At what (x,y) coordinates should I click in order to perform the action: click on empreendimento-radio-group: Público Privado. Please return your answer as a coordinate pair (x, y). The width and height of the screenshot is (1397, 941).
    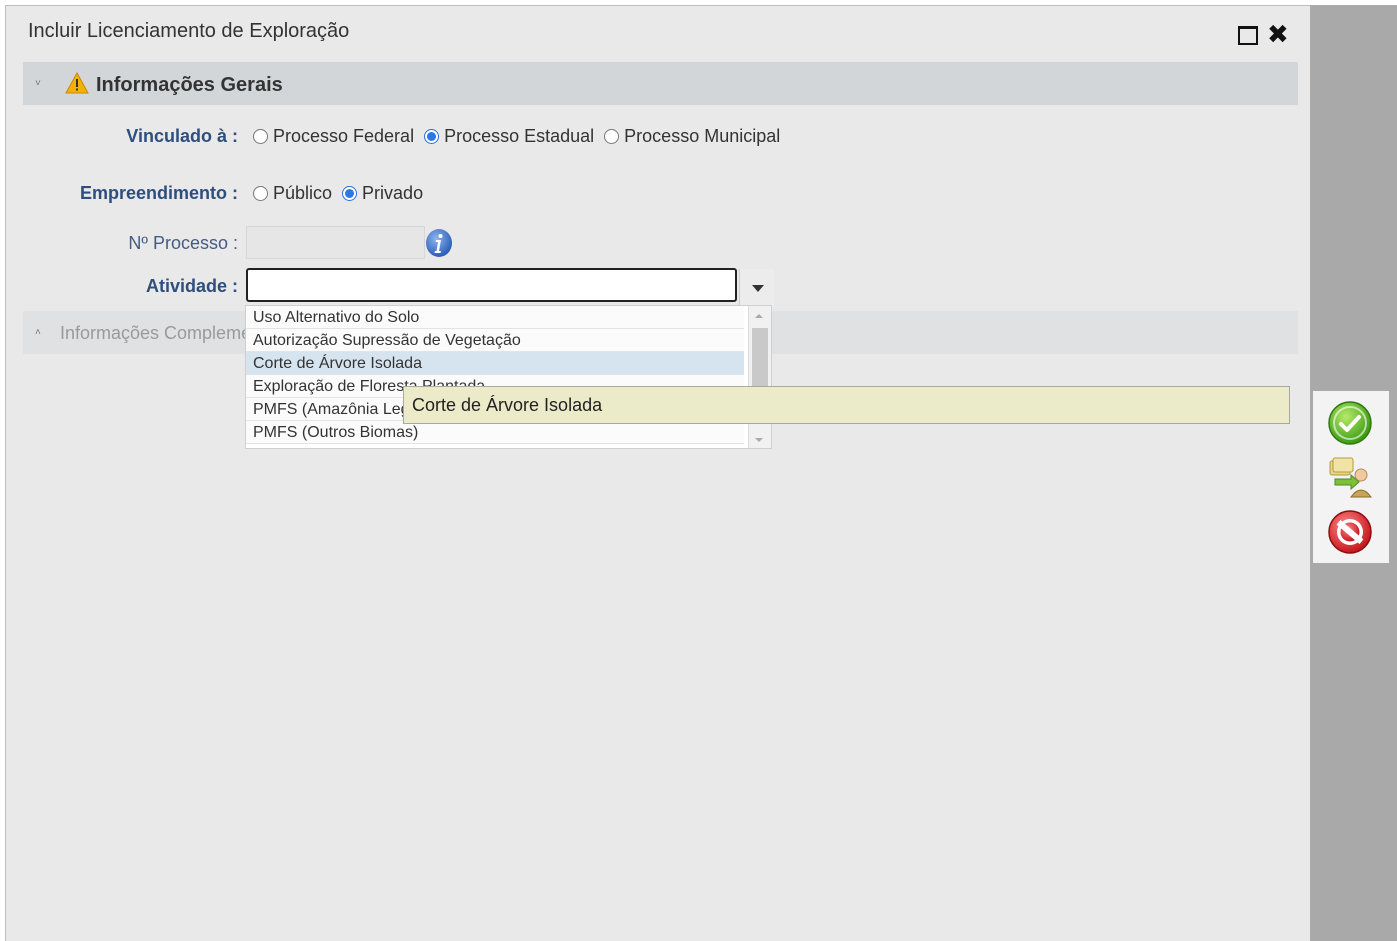
    Looking at the image, I should click on (343, 193).